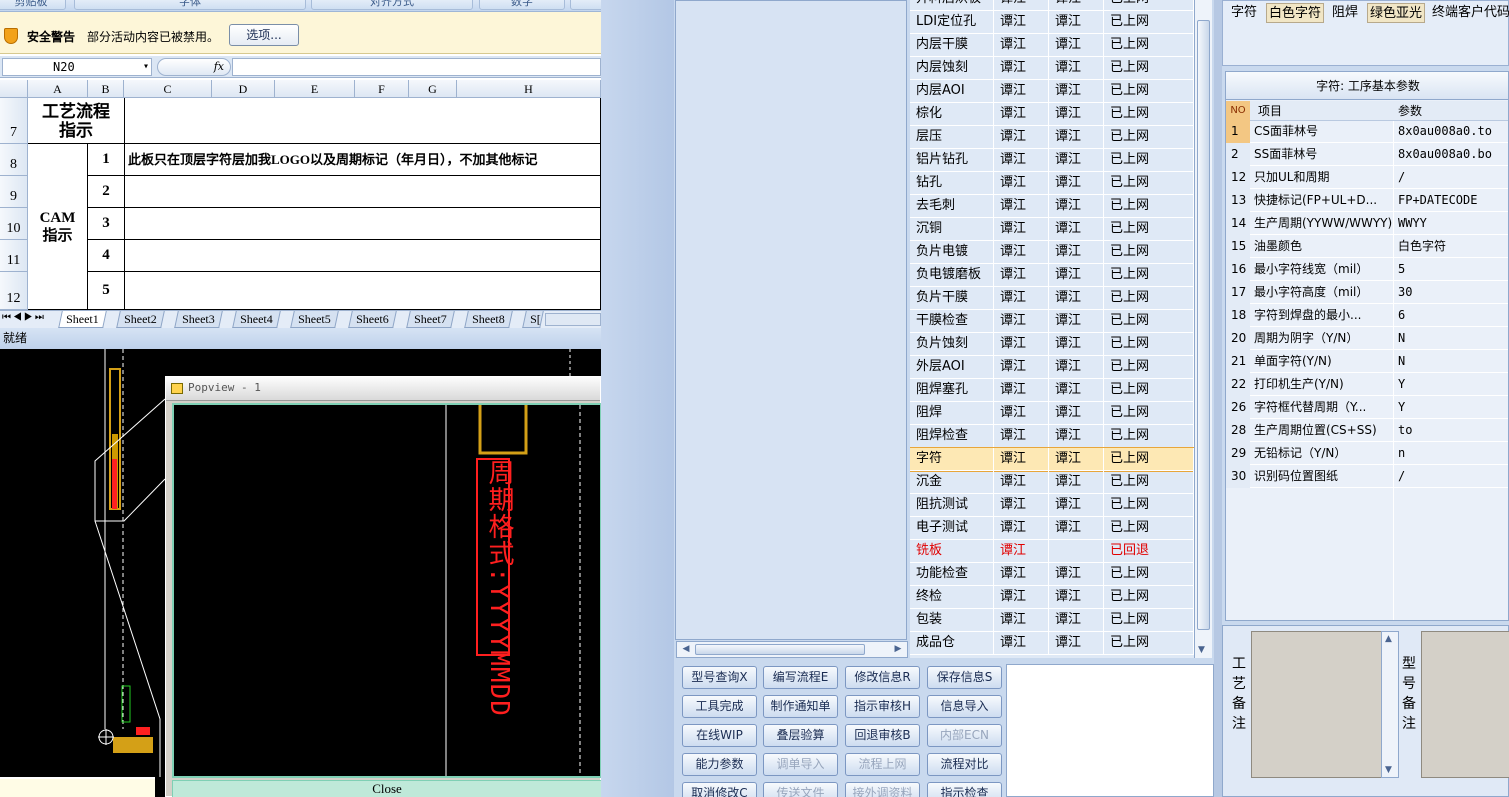 This screenshot has width=1509, height=797. I want to click on column-header: E, so click(315, 89).